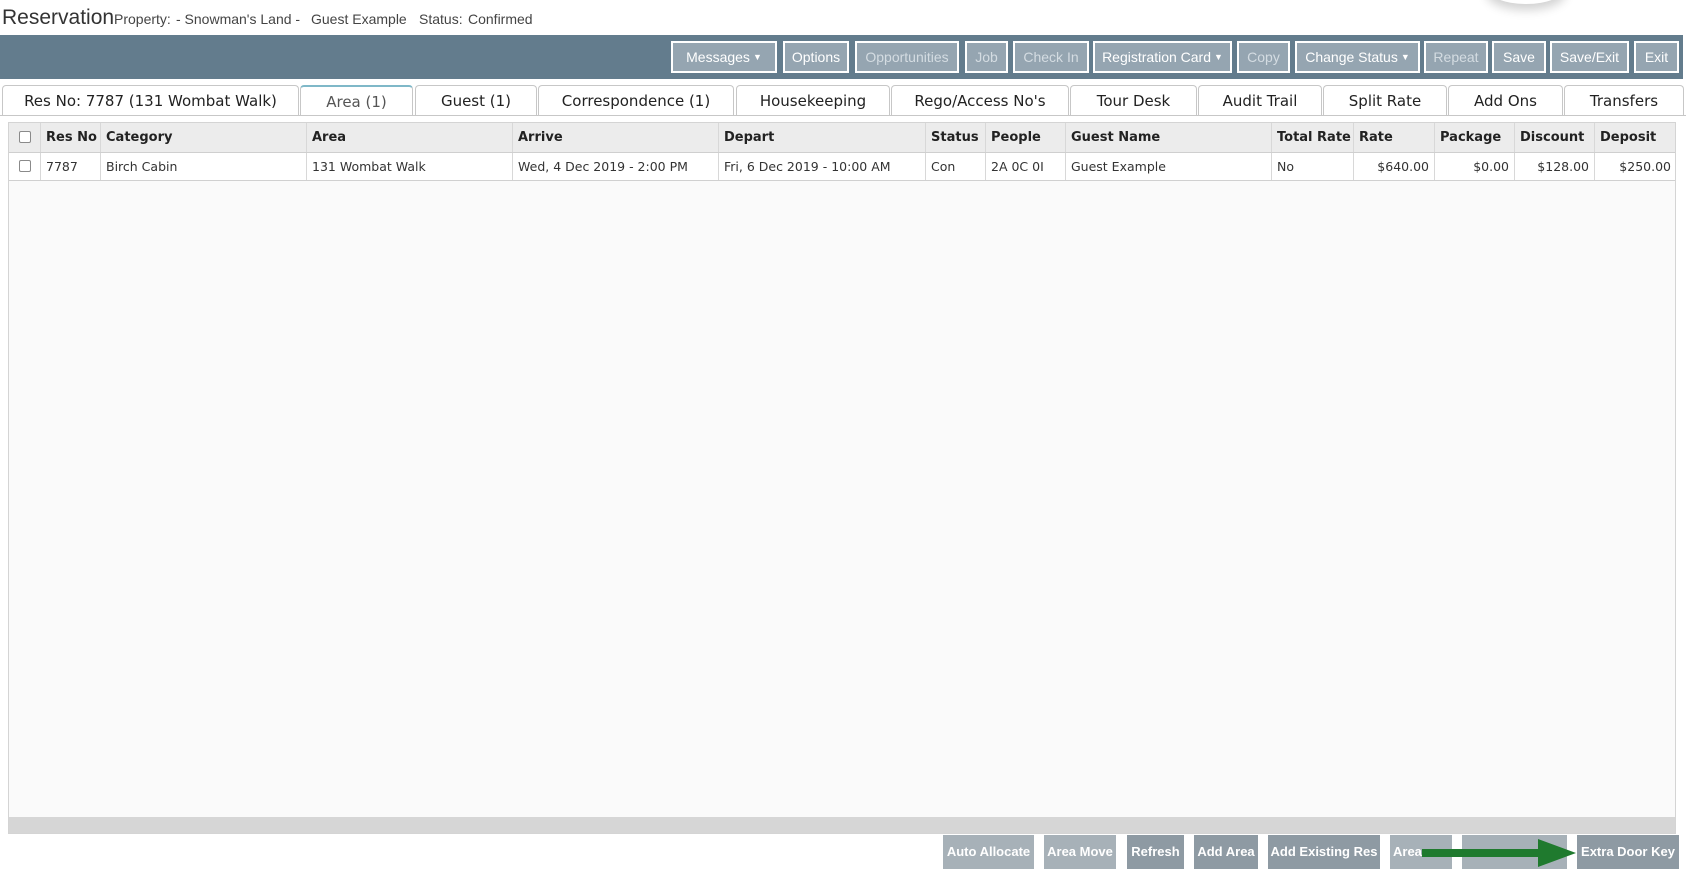 The height and width of the screenshot is (876, 1686). I want to click on cell-depart: Fri, 6 Dec 2019 - 10:00 AM, so click(822, 166).